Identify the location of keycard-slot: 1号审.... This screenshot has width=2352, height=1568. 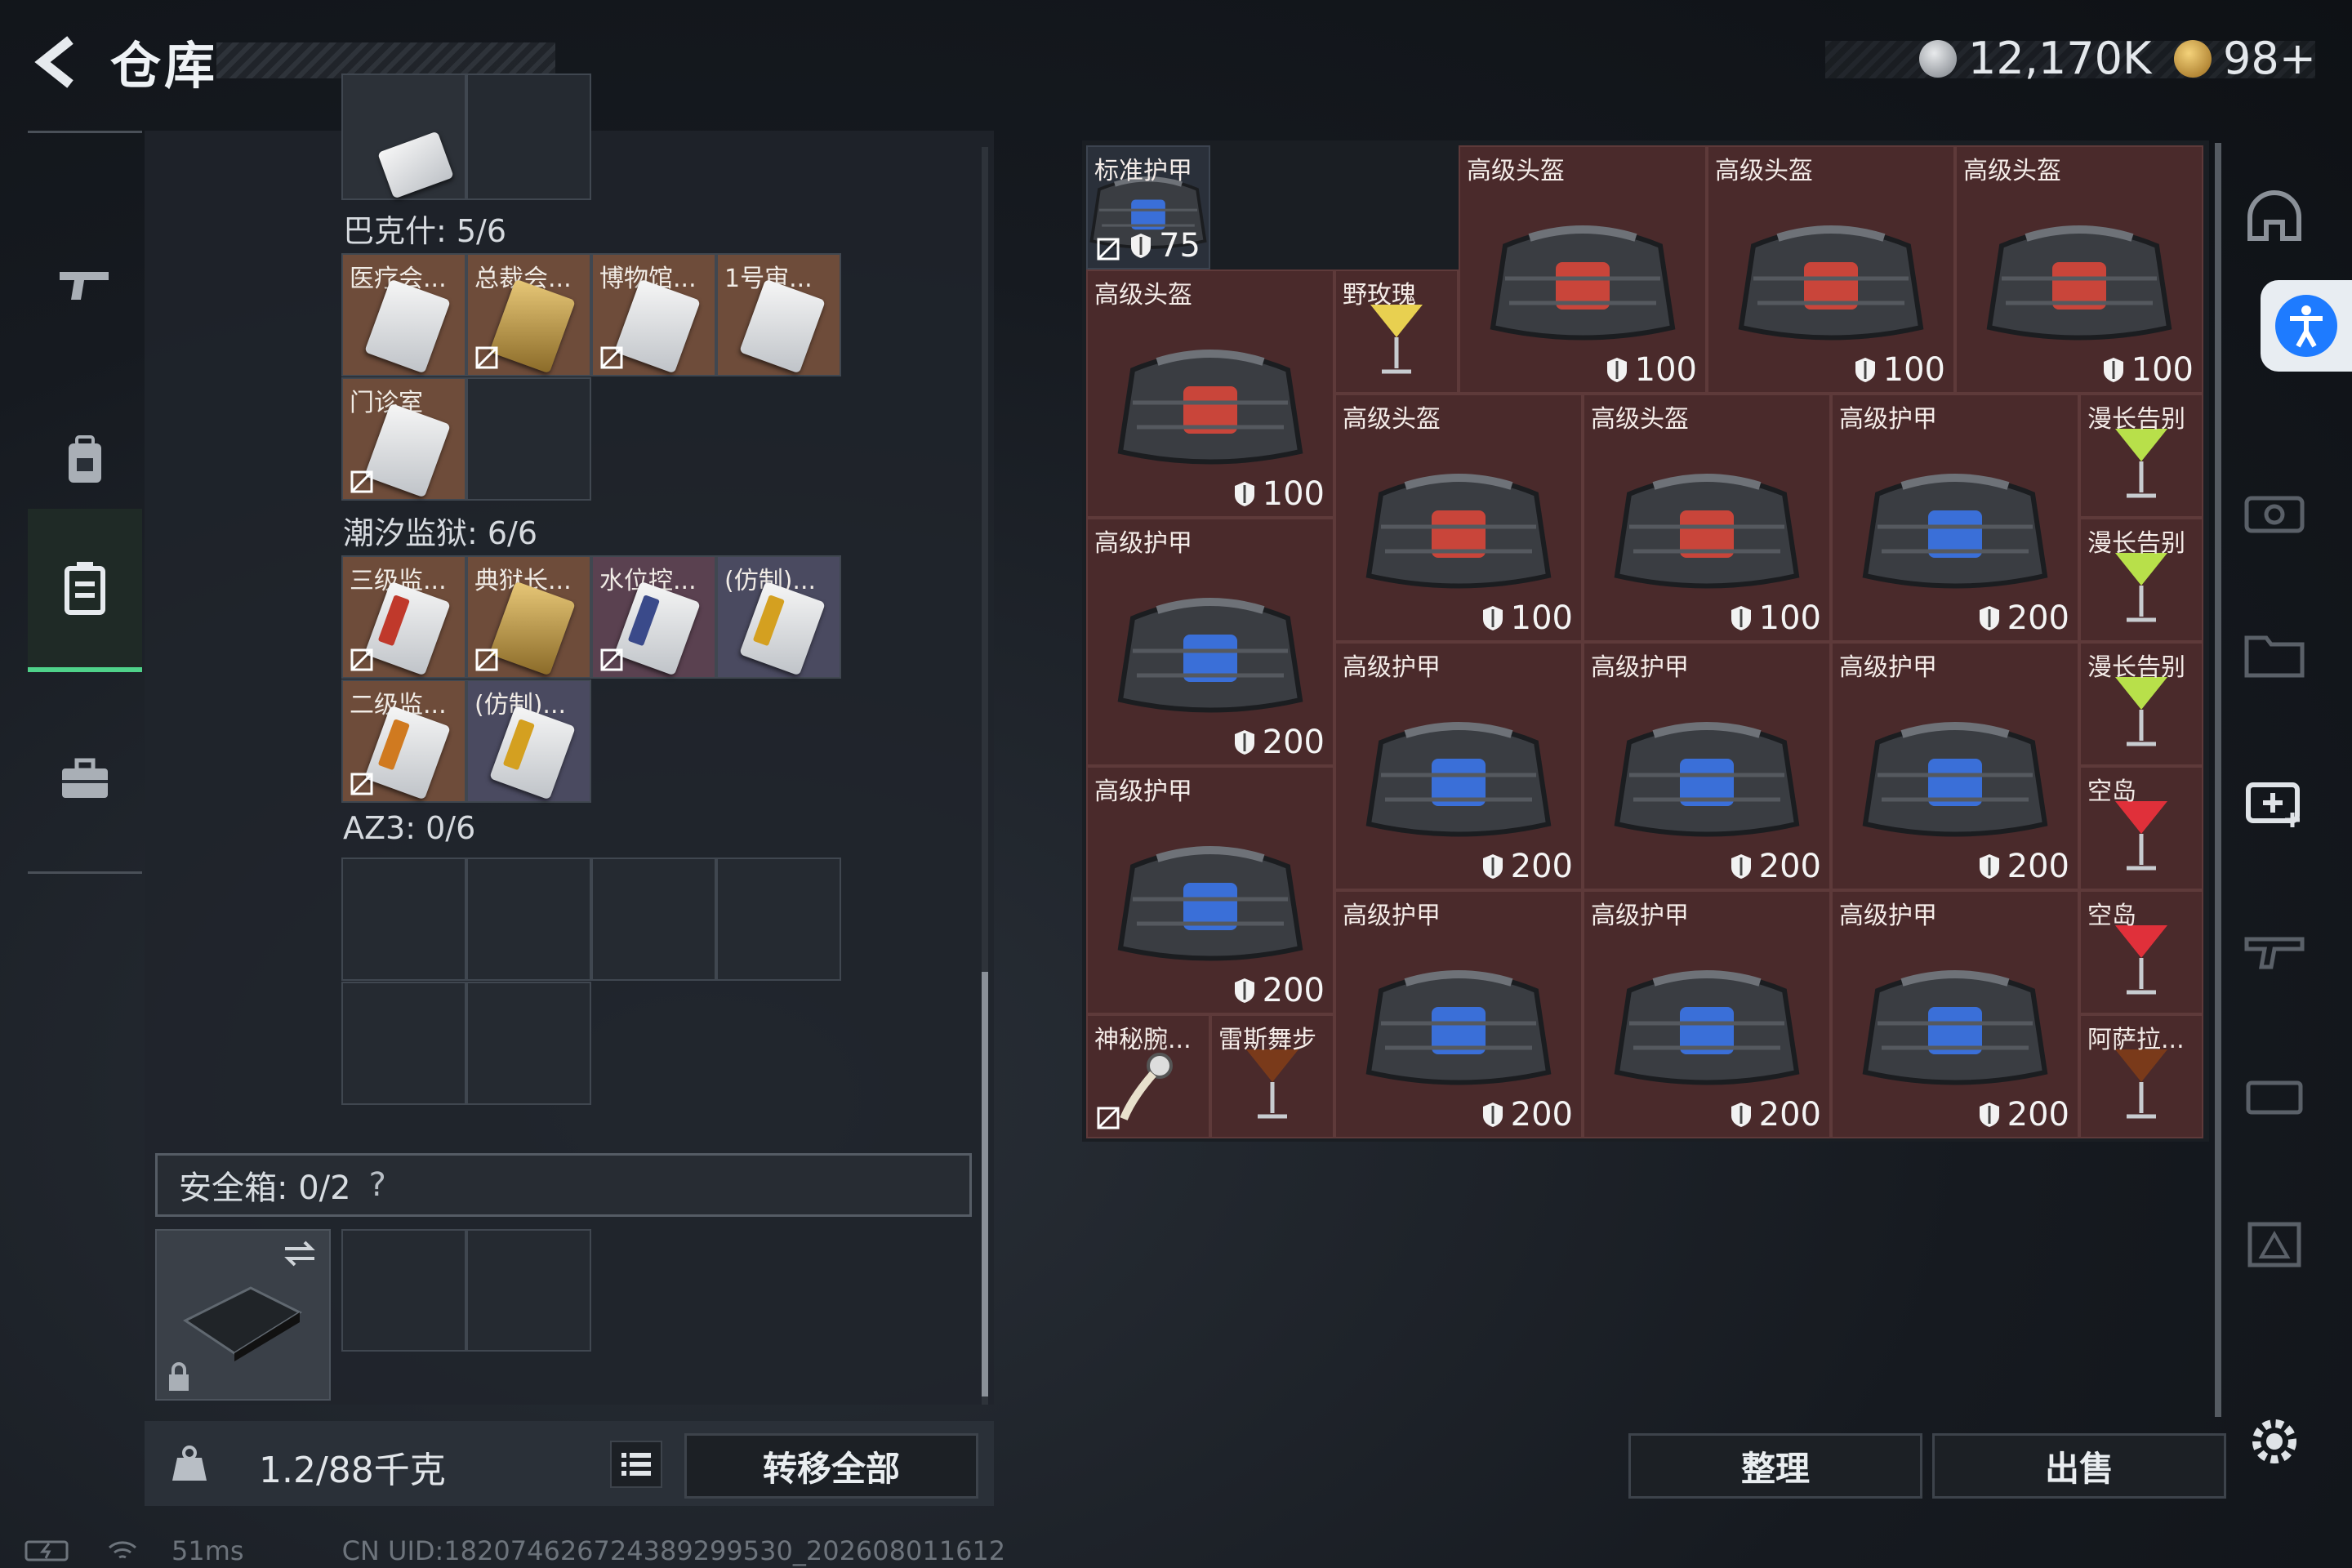
(778, 314).